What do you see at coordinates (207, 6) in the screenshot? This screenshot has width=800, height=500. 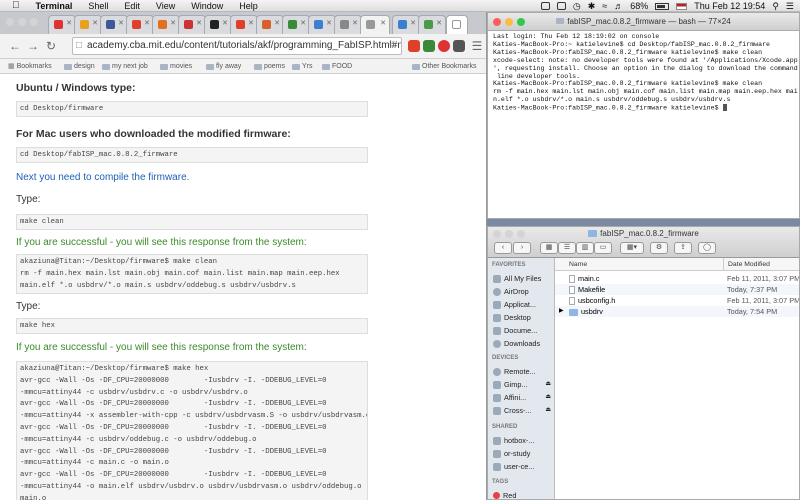 I see `menu-window: Window` at bounding box center [207, 6].